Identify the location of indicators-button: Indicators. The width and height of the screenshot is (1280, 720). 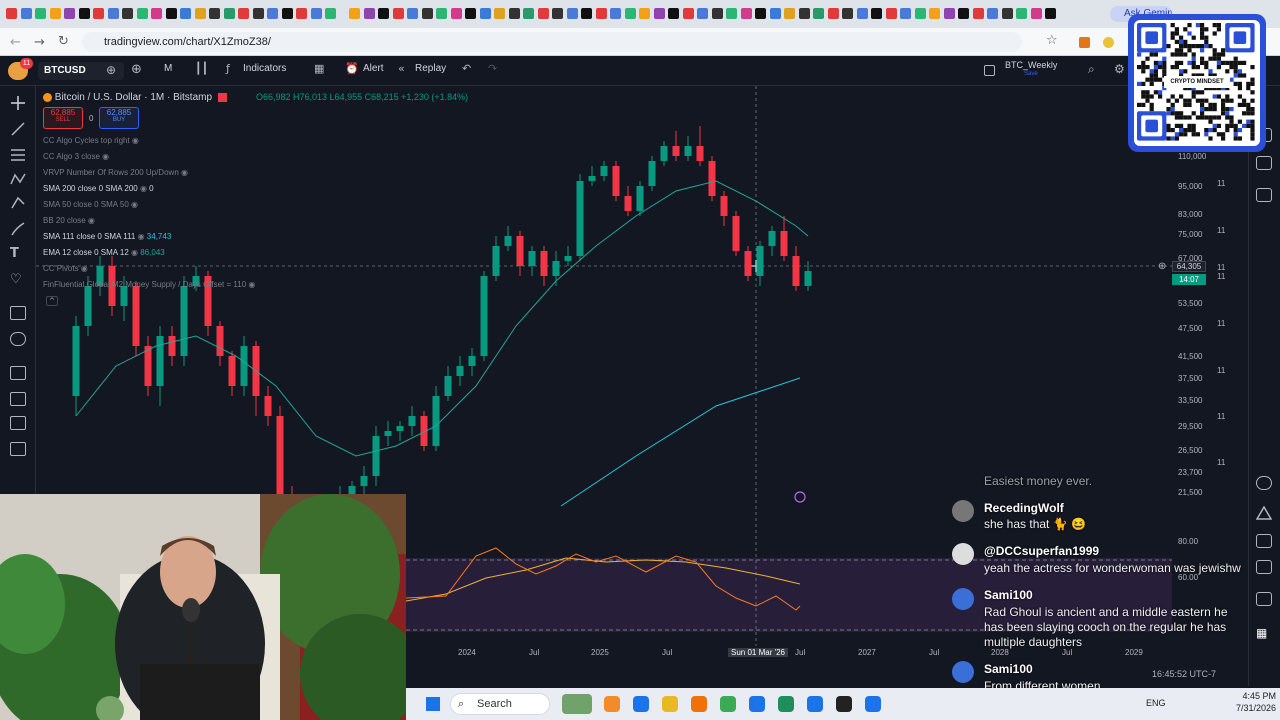
(264, 68).